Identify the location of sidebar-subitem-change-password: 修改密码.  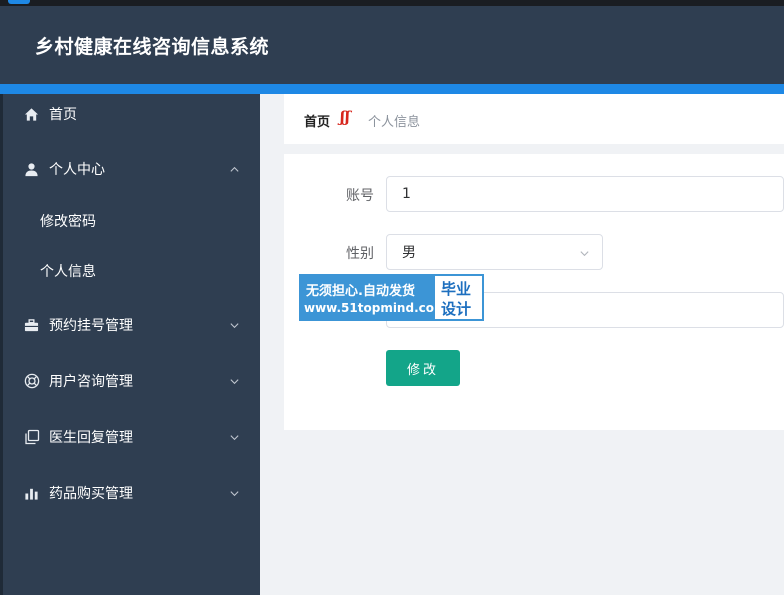
(130, 221).